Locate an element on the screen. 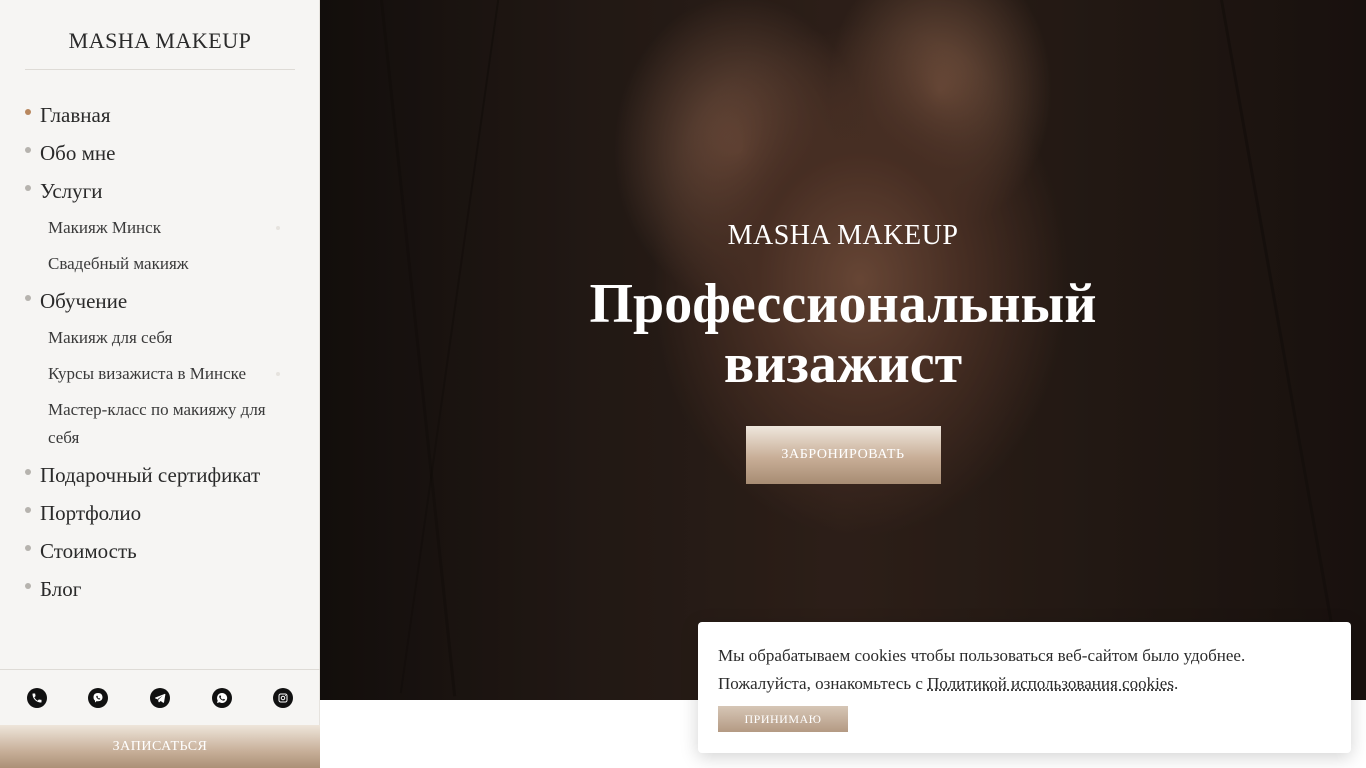 The image size is (1366, 768). nav-item-blog: Блог is located at coordinates (160, 589).